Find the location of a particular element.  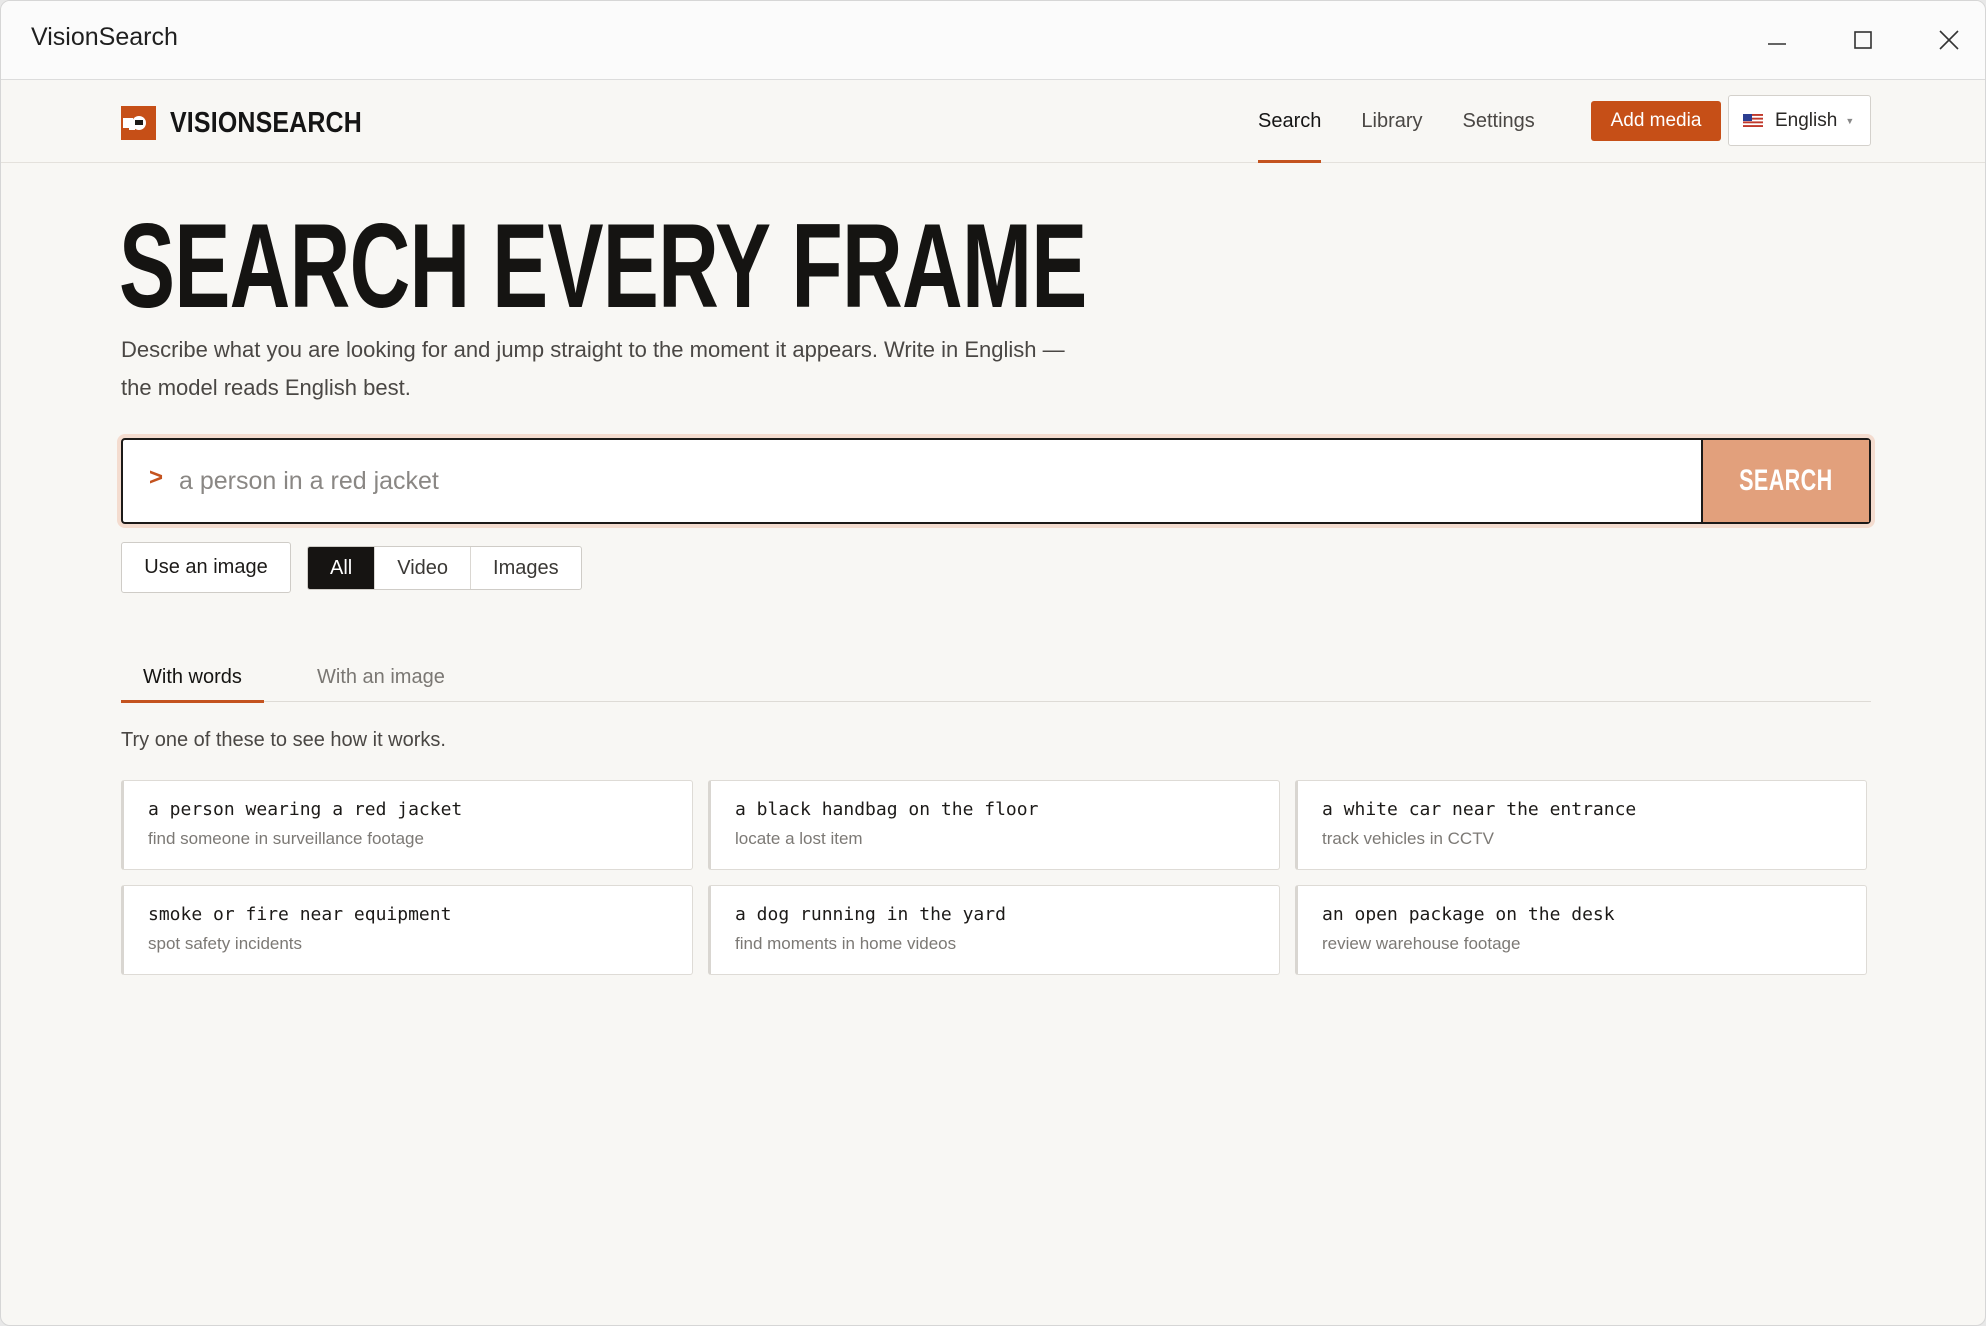

search-bar: > SEARCH is located at coordinates (996, 481).